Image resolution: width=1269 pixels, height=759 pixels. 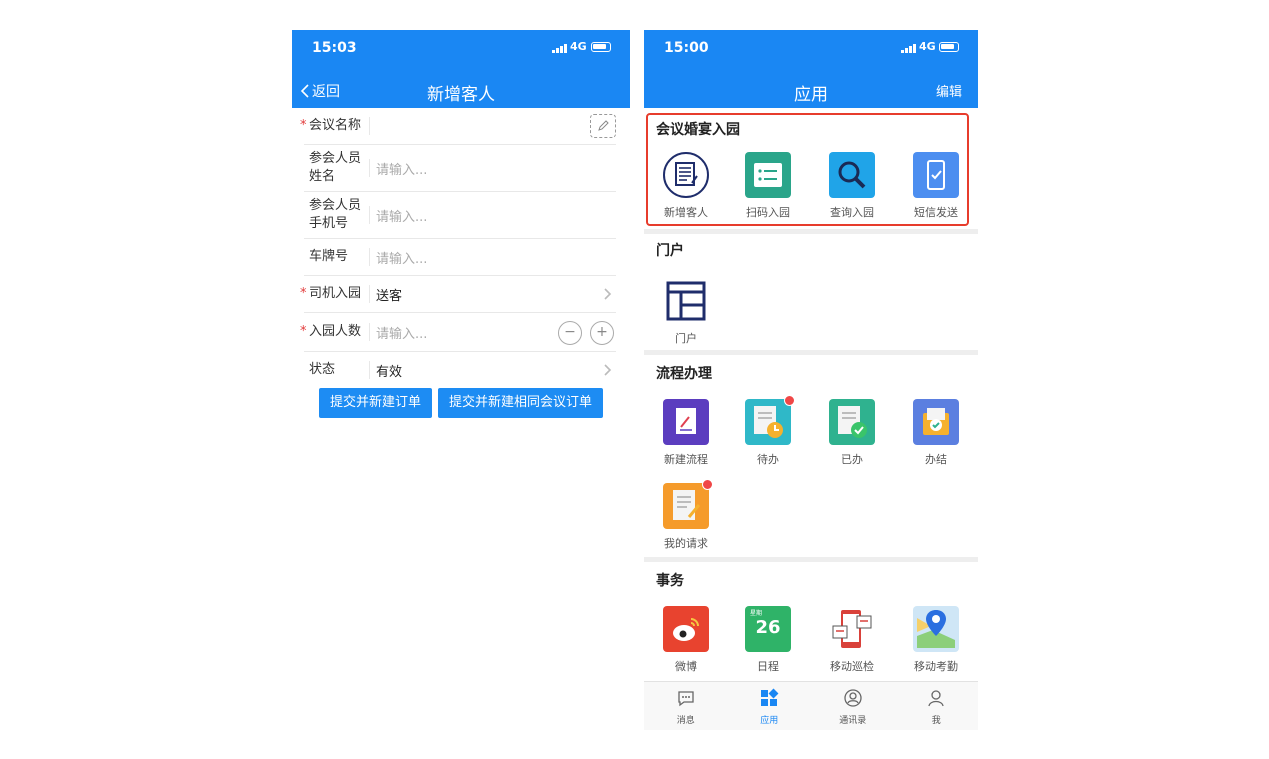 I want to click on highlight-box, so click(x=807, y=169).